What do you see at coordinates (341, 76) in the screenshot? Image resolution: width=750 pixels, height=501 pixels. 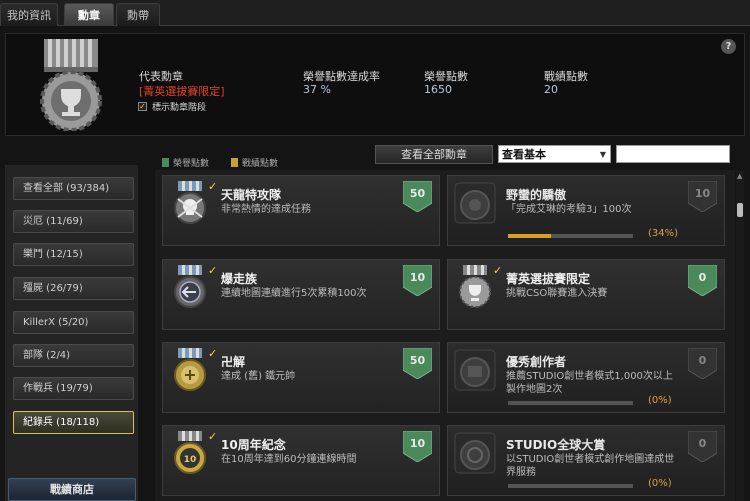 I see `completion-label: 榮譽點數達成率` at bounding box center [341, 76].